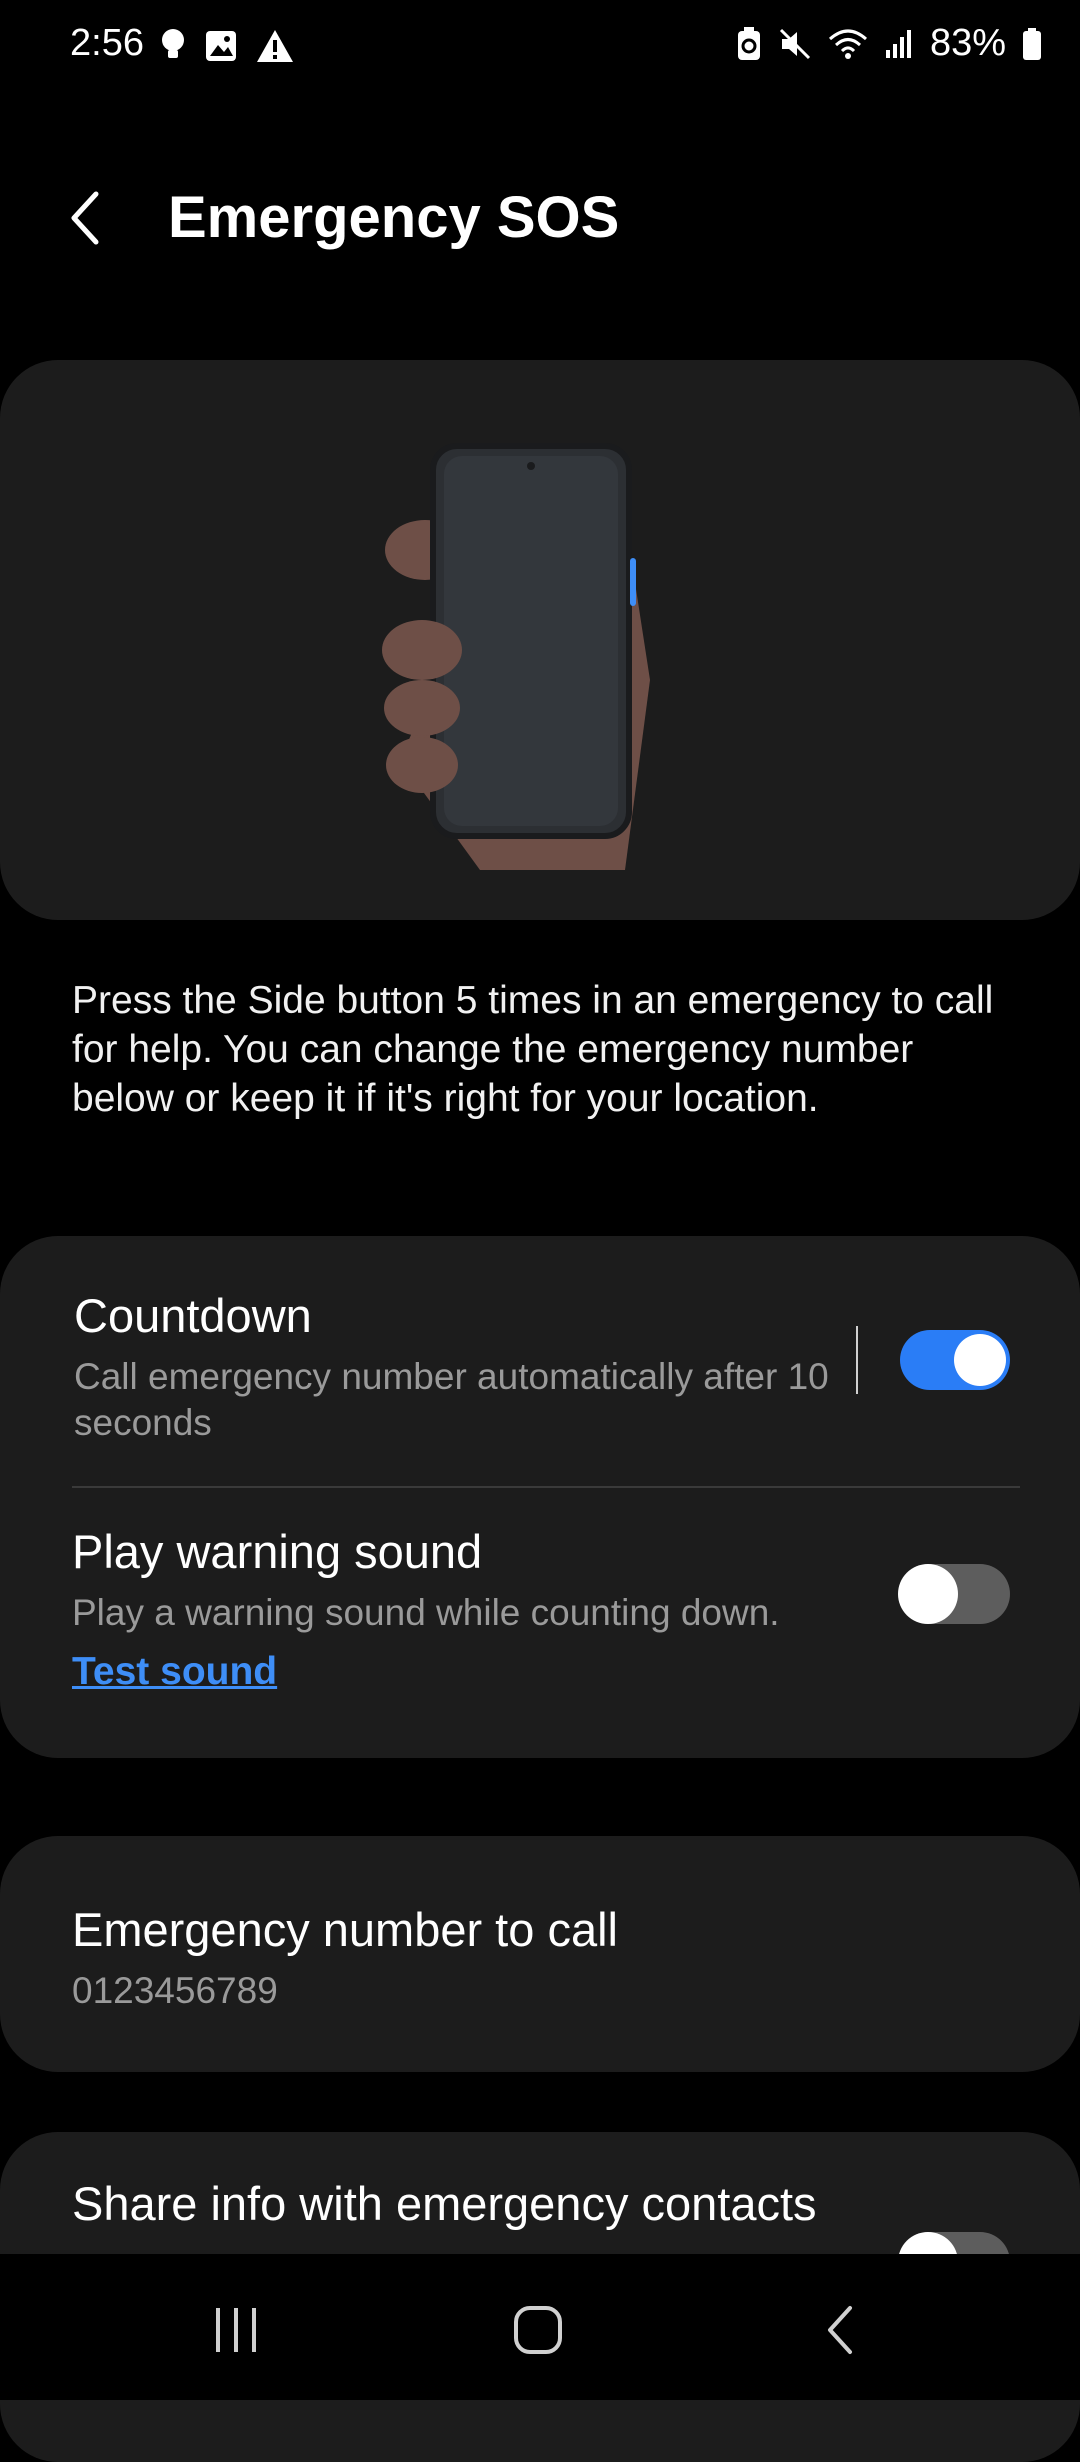  I want to click on system-icons: 83%, so click(889, 43).